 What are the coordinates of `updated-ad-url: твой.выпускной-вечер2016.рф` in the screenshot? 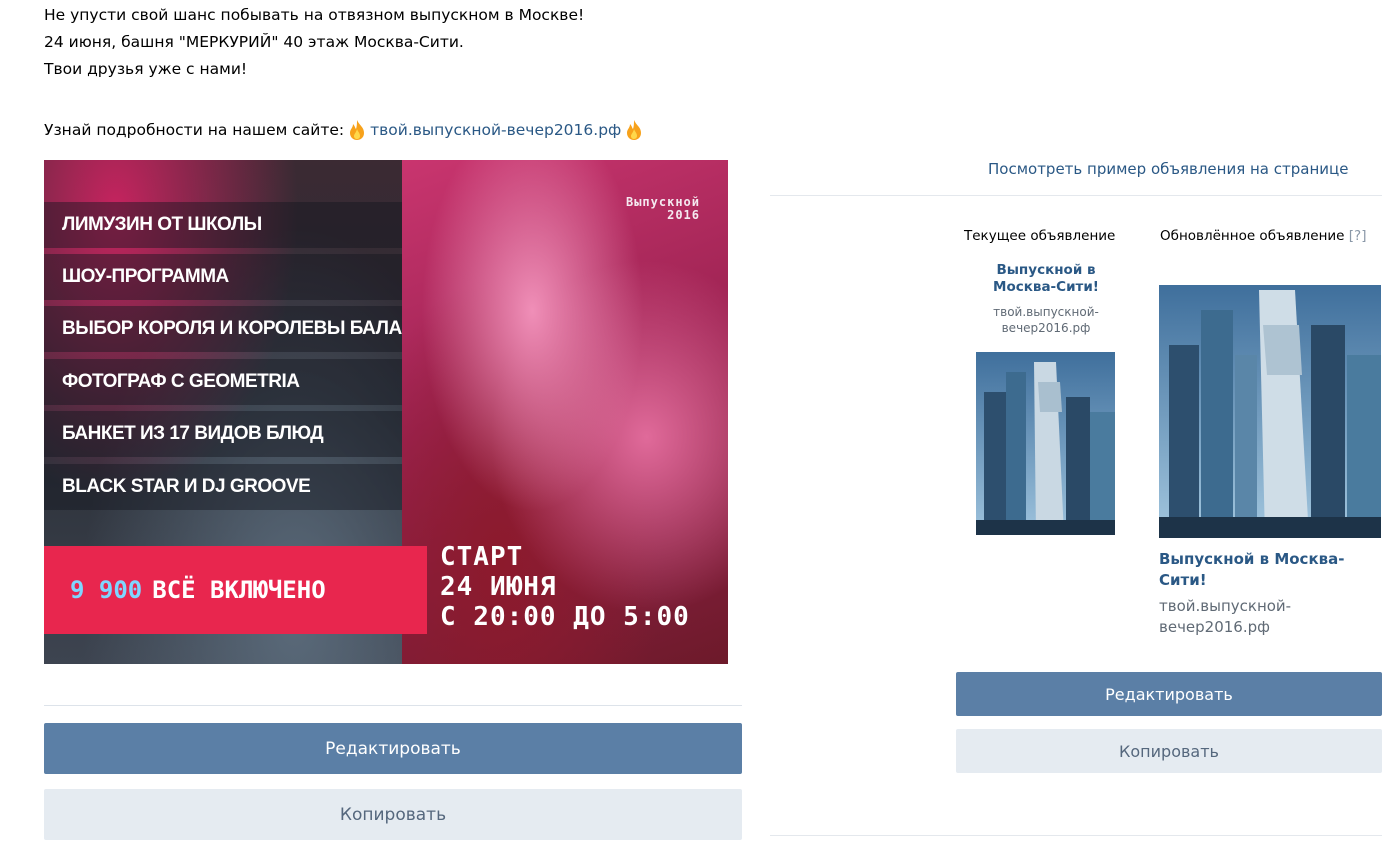 It's located at (1225, 616).